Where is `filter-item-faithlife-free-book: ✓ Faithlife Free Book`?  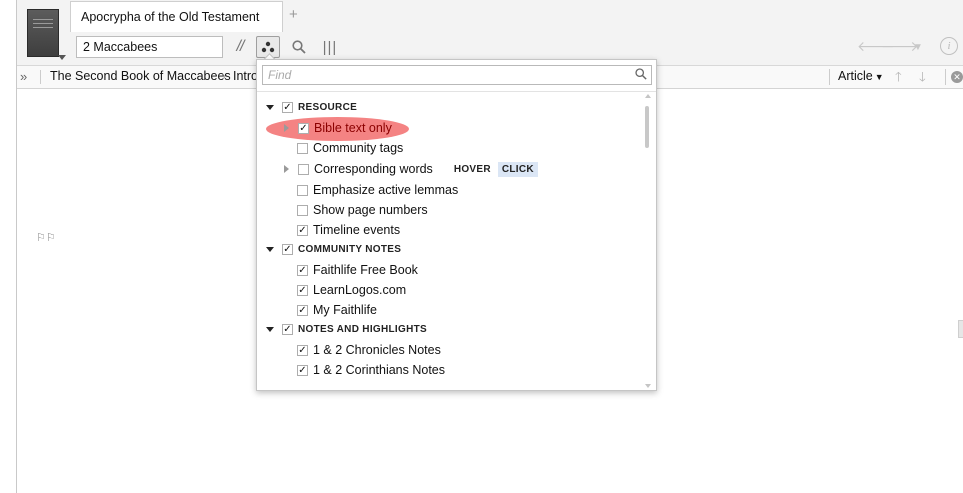
filter-item-faithlife-free-book: ✓ Faithlife Free Book is located at coordinates (357, 270).